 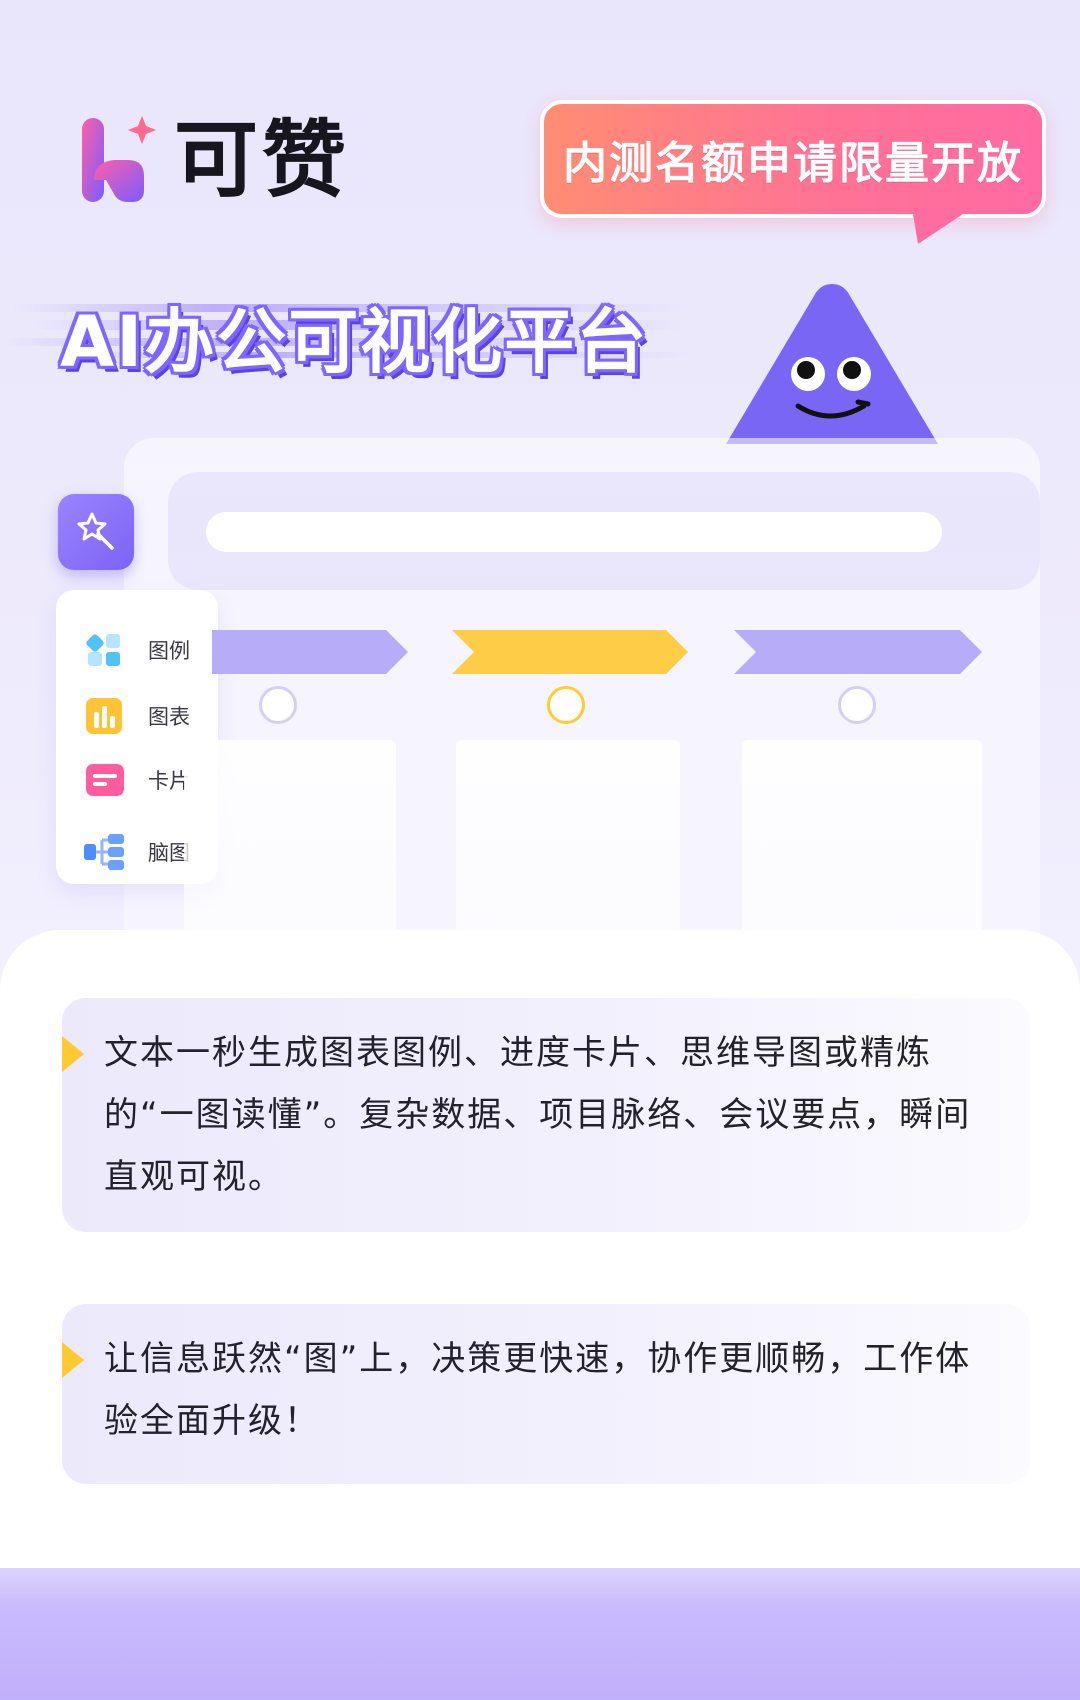 I want to click on tip-text-2: 让信息跃然“图”上，决策更快速，协作更顺畅，工作体验全面升级！, so click(x=538, y=1390).